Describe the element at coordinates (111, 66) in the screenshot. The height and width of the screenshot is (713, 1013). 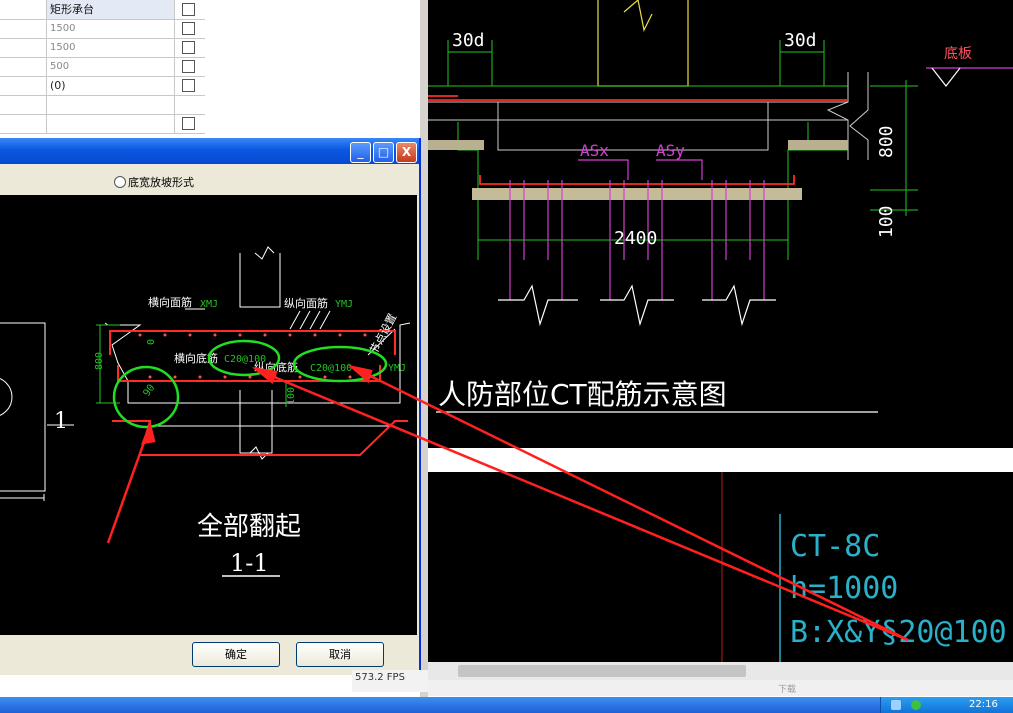
I see `property-value: 500` at that location.